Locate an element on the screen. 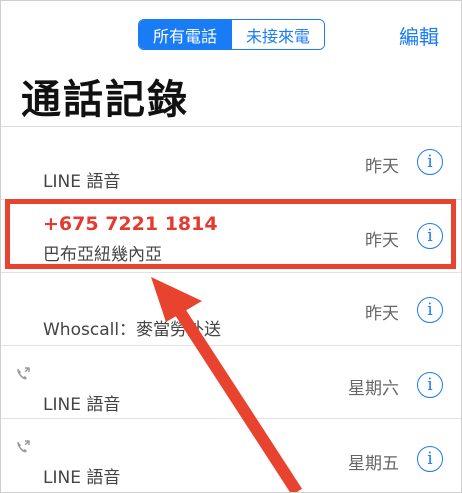 Image resolution: width=462 pixels, height=493 pixels. annotation-arrow is located at coordinates (227, 384).